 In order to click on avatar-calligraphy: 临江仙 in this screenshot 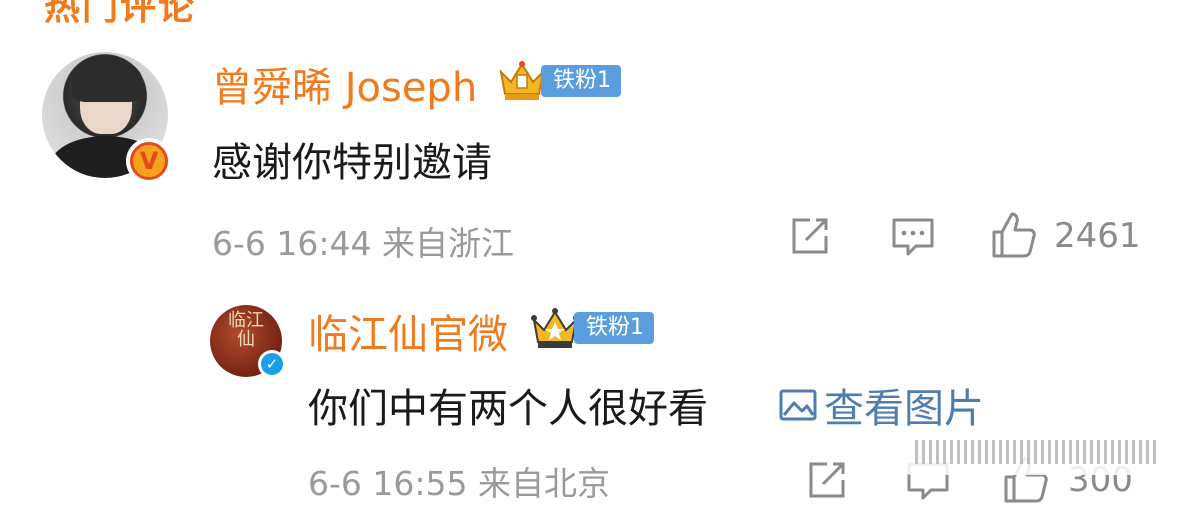, I will do `click(246, 330)`.